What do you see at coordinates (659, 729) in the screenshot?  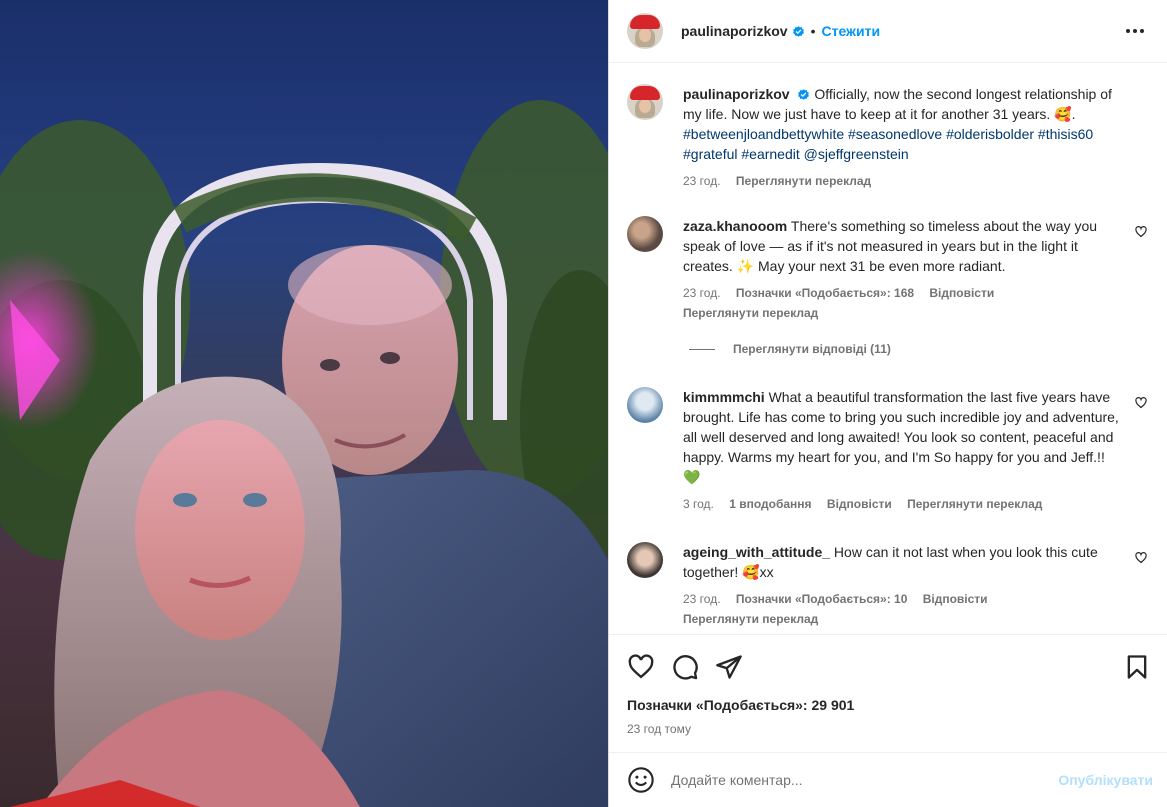 I see `post-time: 23 год тому` at bounding box center [659, 729].